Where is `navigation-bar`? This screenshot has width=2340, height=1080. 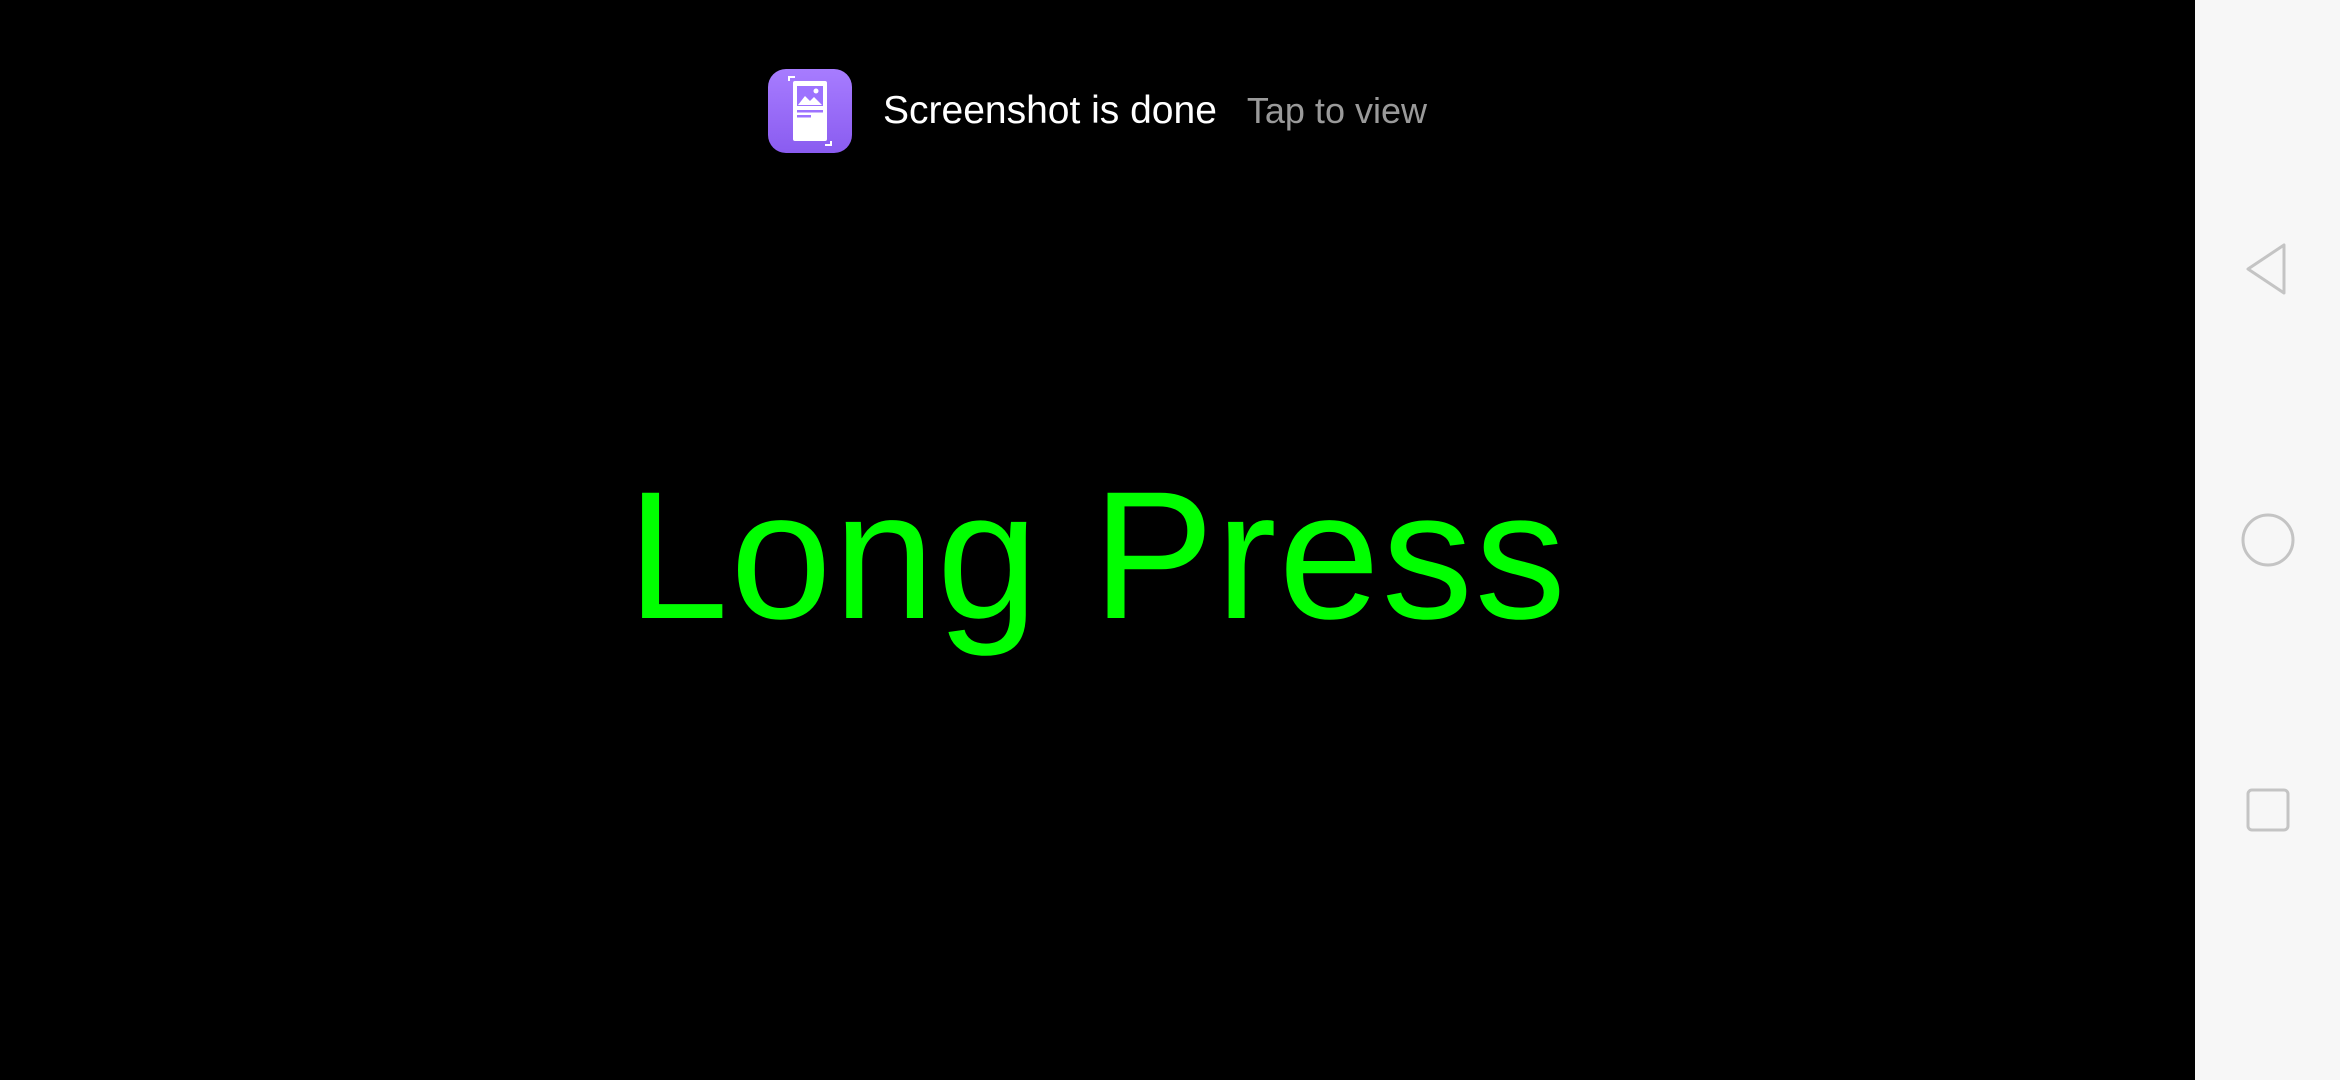 navigation-bar is located at coordinates (2267, 540).